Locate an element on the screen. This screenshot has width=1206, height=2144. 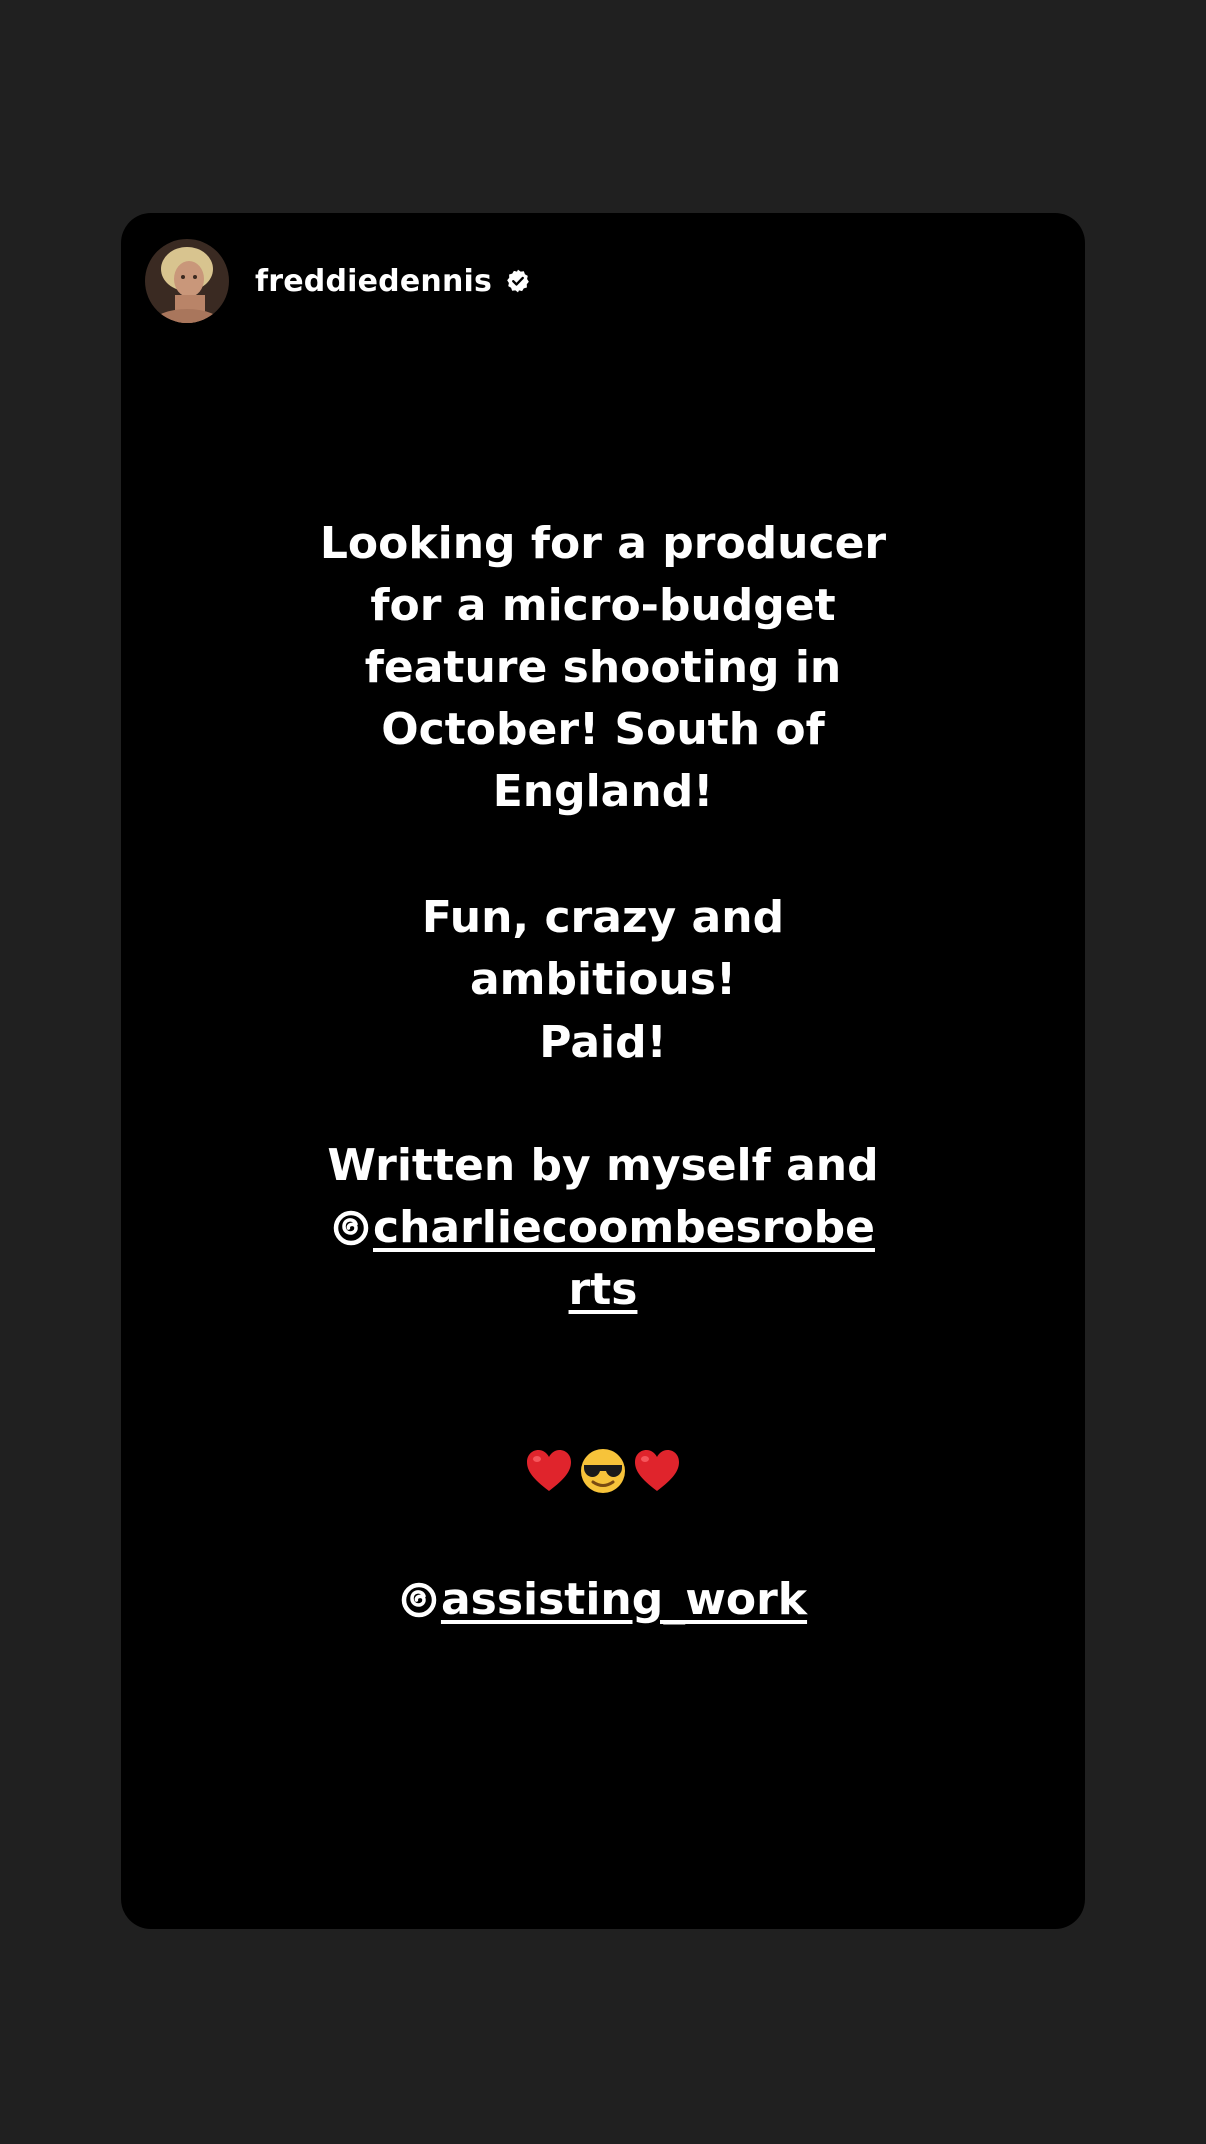
text-line: Fun, crazy and is located at coordinates (603, 917).